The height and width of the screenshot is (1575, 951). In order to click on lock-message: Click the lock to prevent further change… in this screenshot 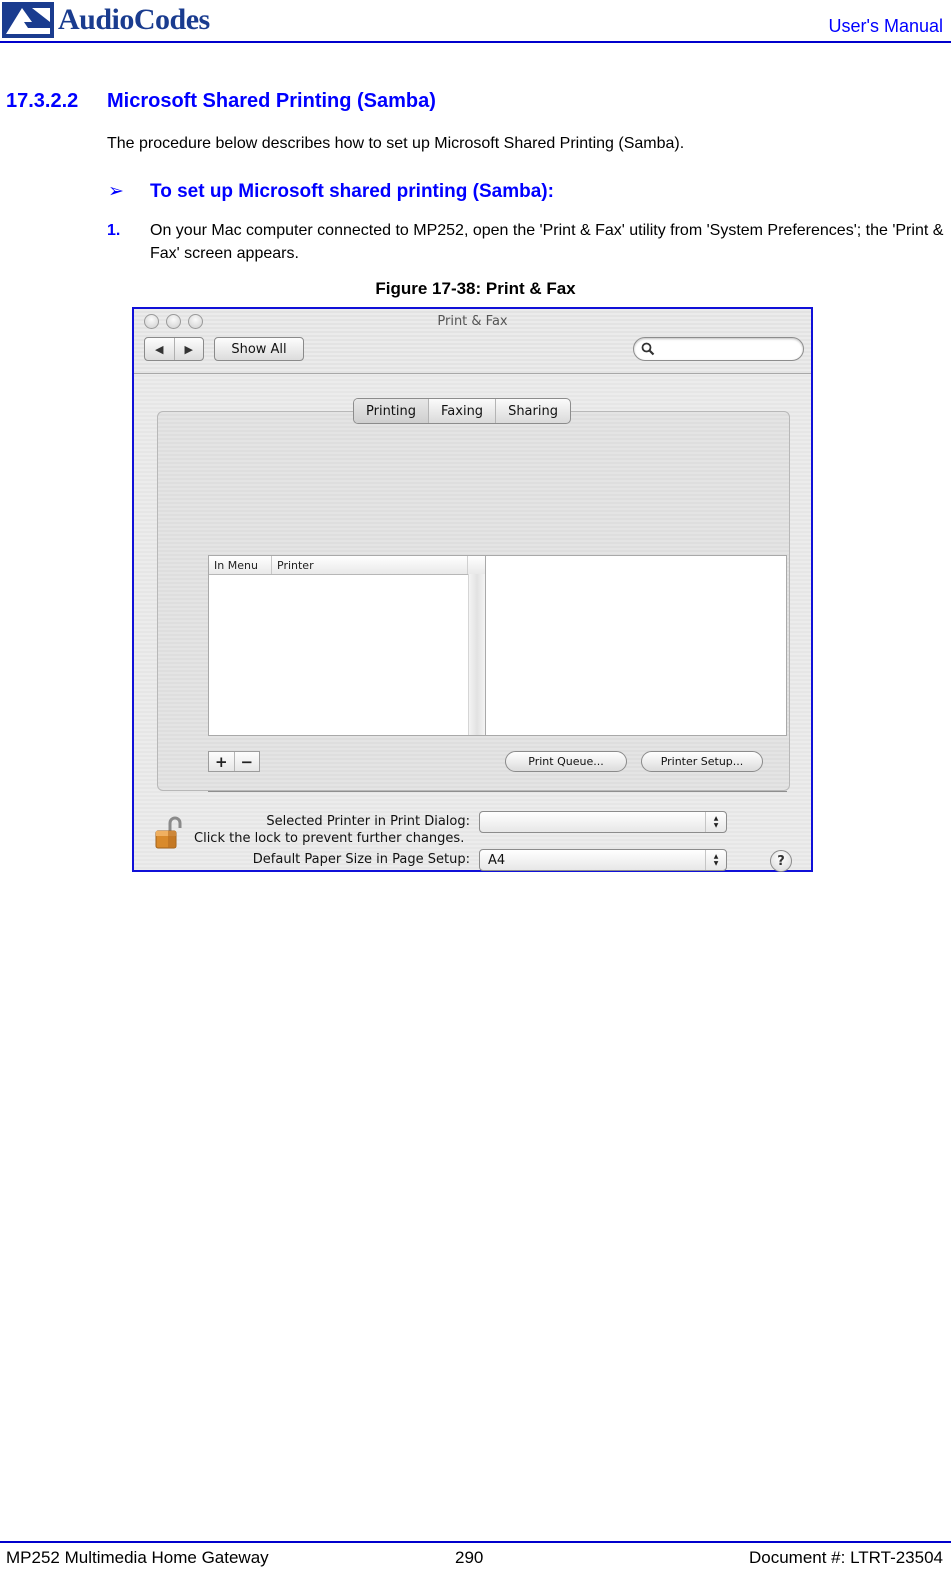, I will do `click(329, 838)`.